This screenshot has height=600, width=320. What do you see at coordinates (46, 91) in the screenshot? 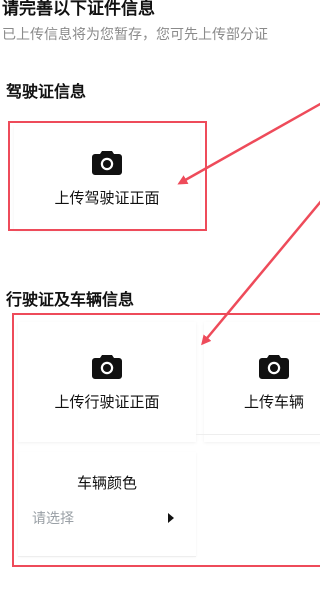
I see `section-title-driver-license: 驾驶证信息` at bounding box center [46, 91].